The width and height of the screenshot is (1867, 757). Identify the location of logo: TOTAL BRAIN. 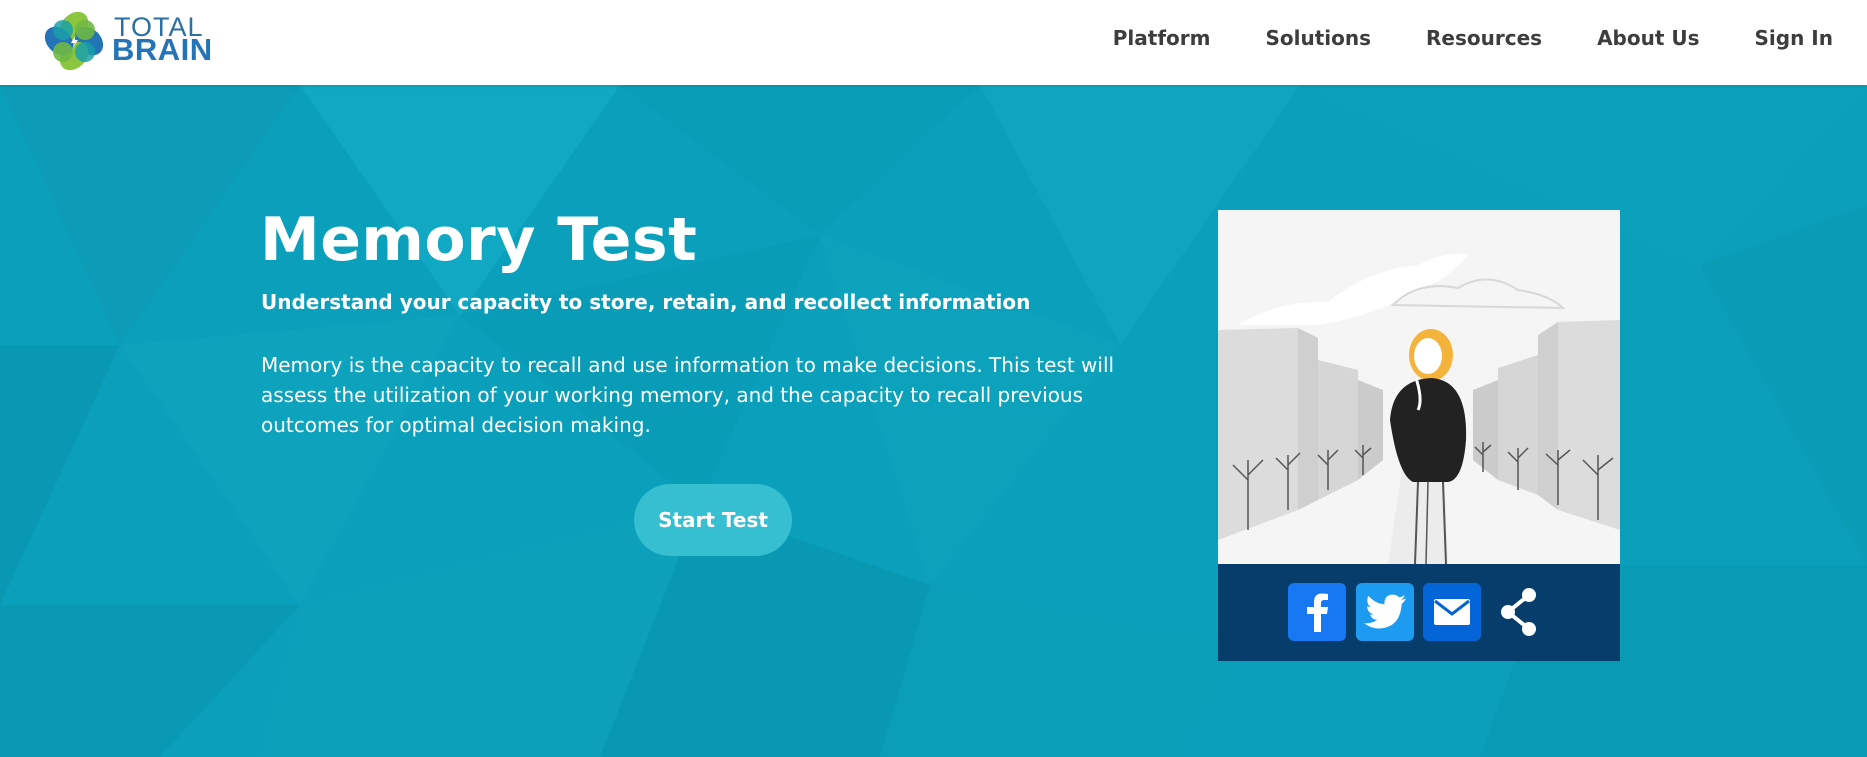
(120, 42).